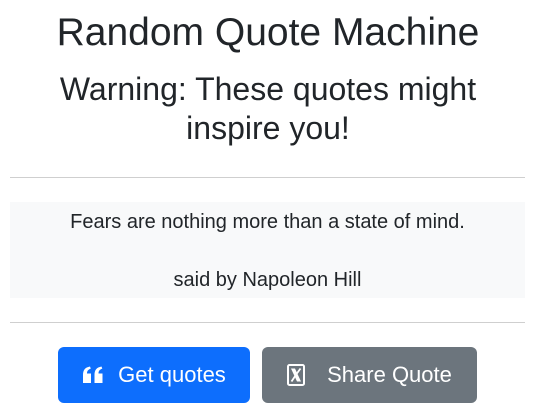  What do you see at coordinates (389, 374) in the screenshot?
I see `share-quote-label: Share Quote` at bounding box center [389, 374].